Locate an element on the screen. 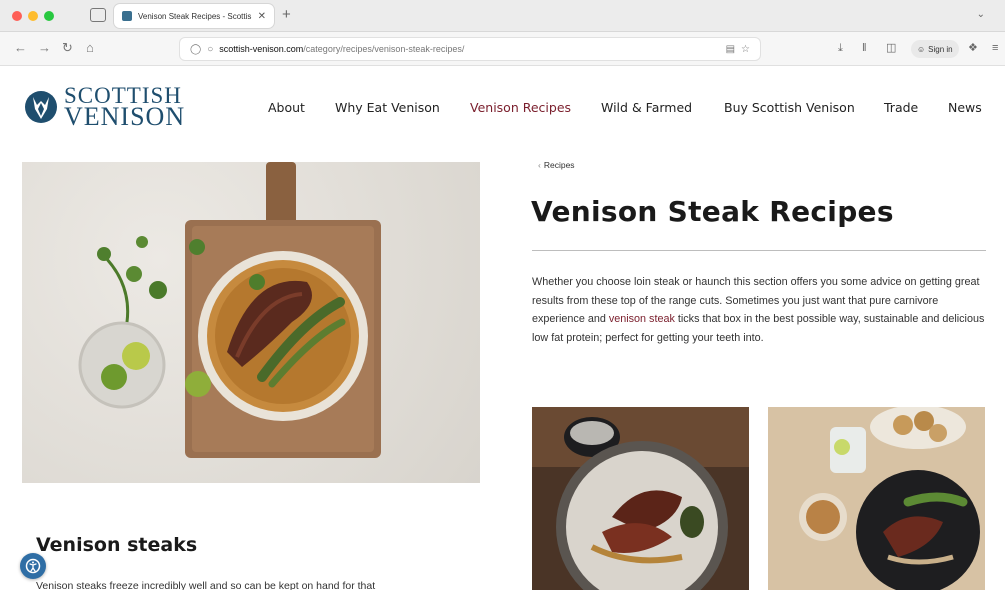 This screenshot has width=1005, height=590. close-window-button is located at coordinates (17, 16).